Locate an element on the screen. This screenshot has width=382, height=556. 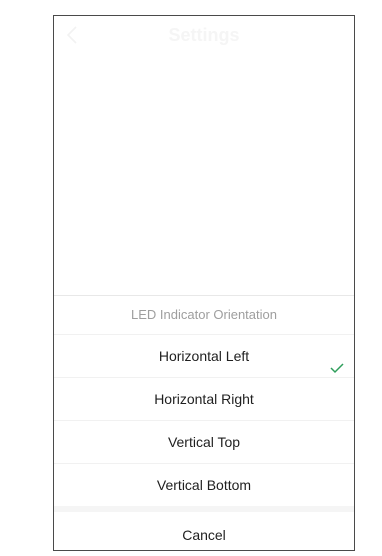
option-label: Horizontal Right is located at coordinates (204, 399).